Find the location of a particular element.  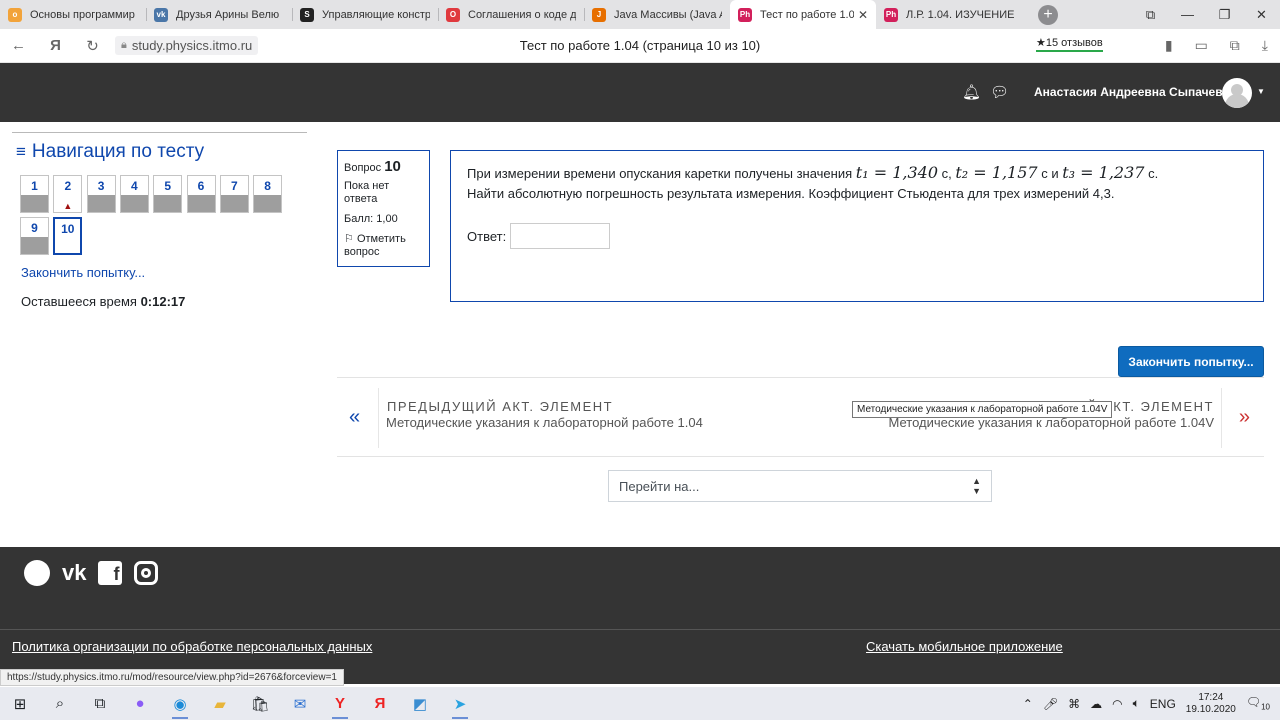

browser-tab: O Соглашения о коде д is located at coordinates (511, 14).